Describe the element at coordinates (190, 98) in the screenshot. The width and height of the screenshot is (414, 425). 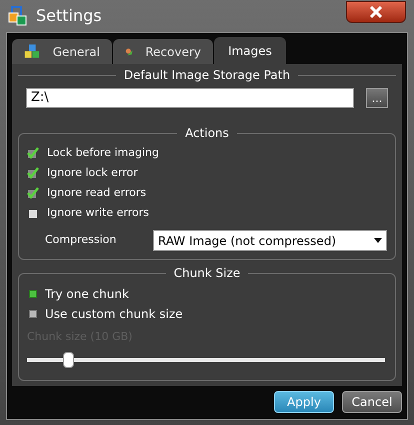
I see `path-field: Z:\` at that location.